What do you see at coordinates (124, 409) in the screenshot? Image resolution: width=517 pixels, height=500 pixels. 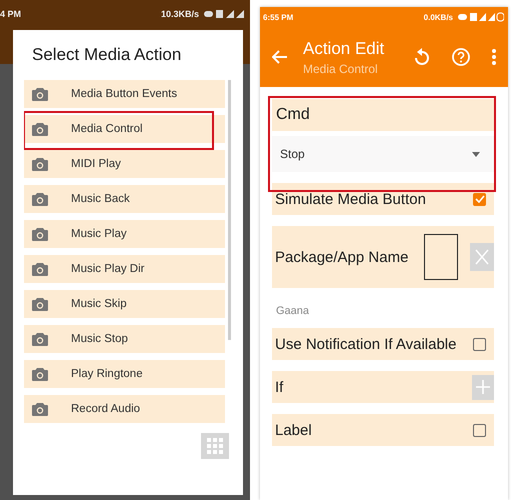 I see `list-item: Record Audio` at bounding box center [124, 409].